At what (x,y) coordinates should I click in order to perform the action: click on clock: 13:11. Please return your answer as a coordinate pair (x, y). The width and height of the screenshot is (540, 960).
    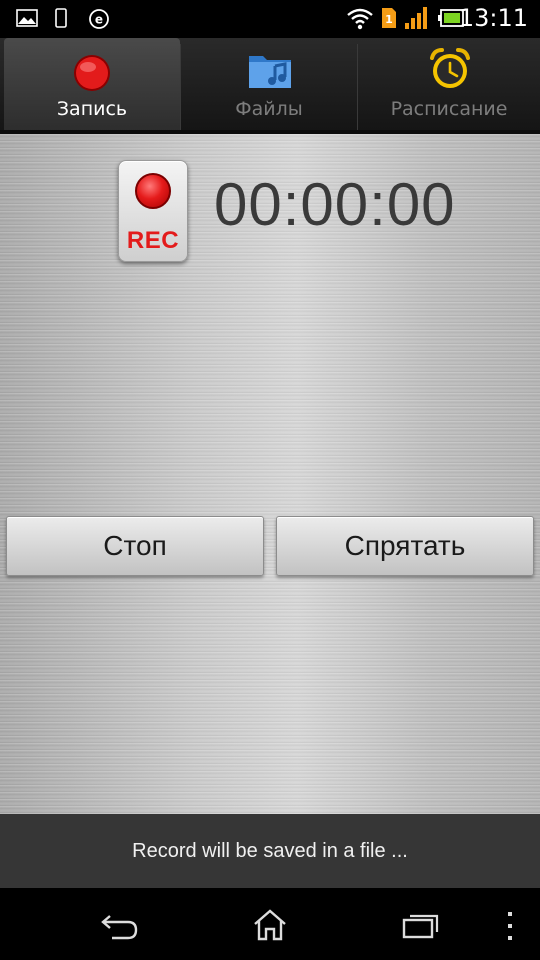
    Looking at the image, I should click on (493, 18).